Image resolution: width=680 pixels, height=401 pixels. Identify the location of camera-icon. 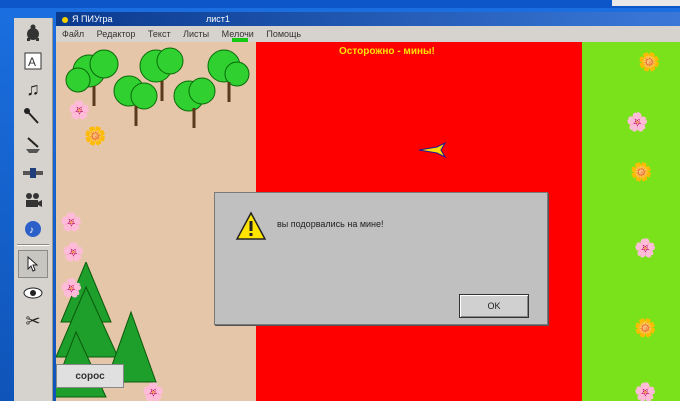
(33, 201).